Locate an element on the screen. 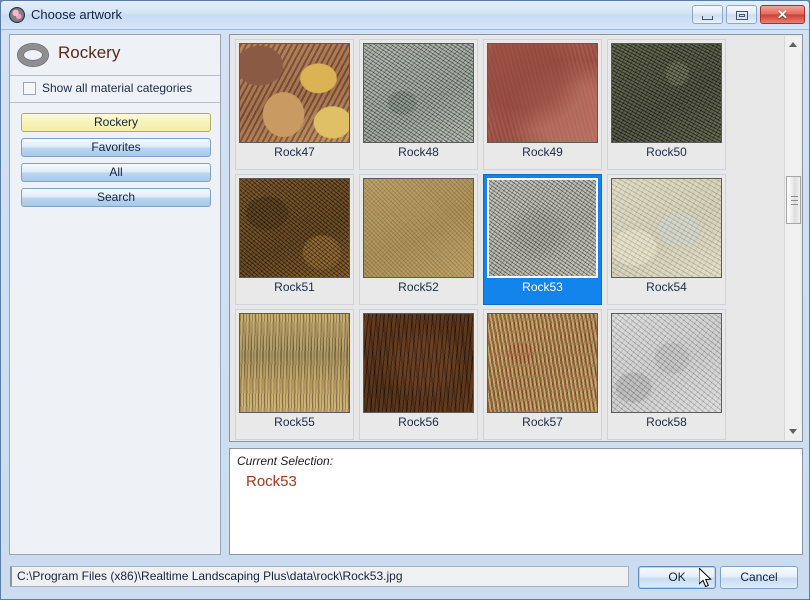 The image size is (810, 600). show-all-categories-label: Show all material categories is located at coordinates (117, 88).